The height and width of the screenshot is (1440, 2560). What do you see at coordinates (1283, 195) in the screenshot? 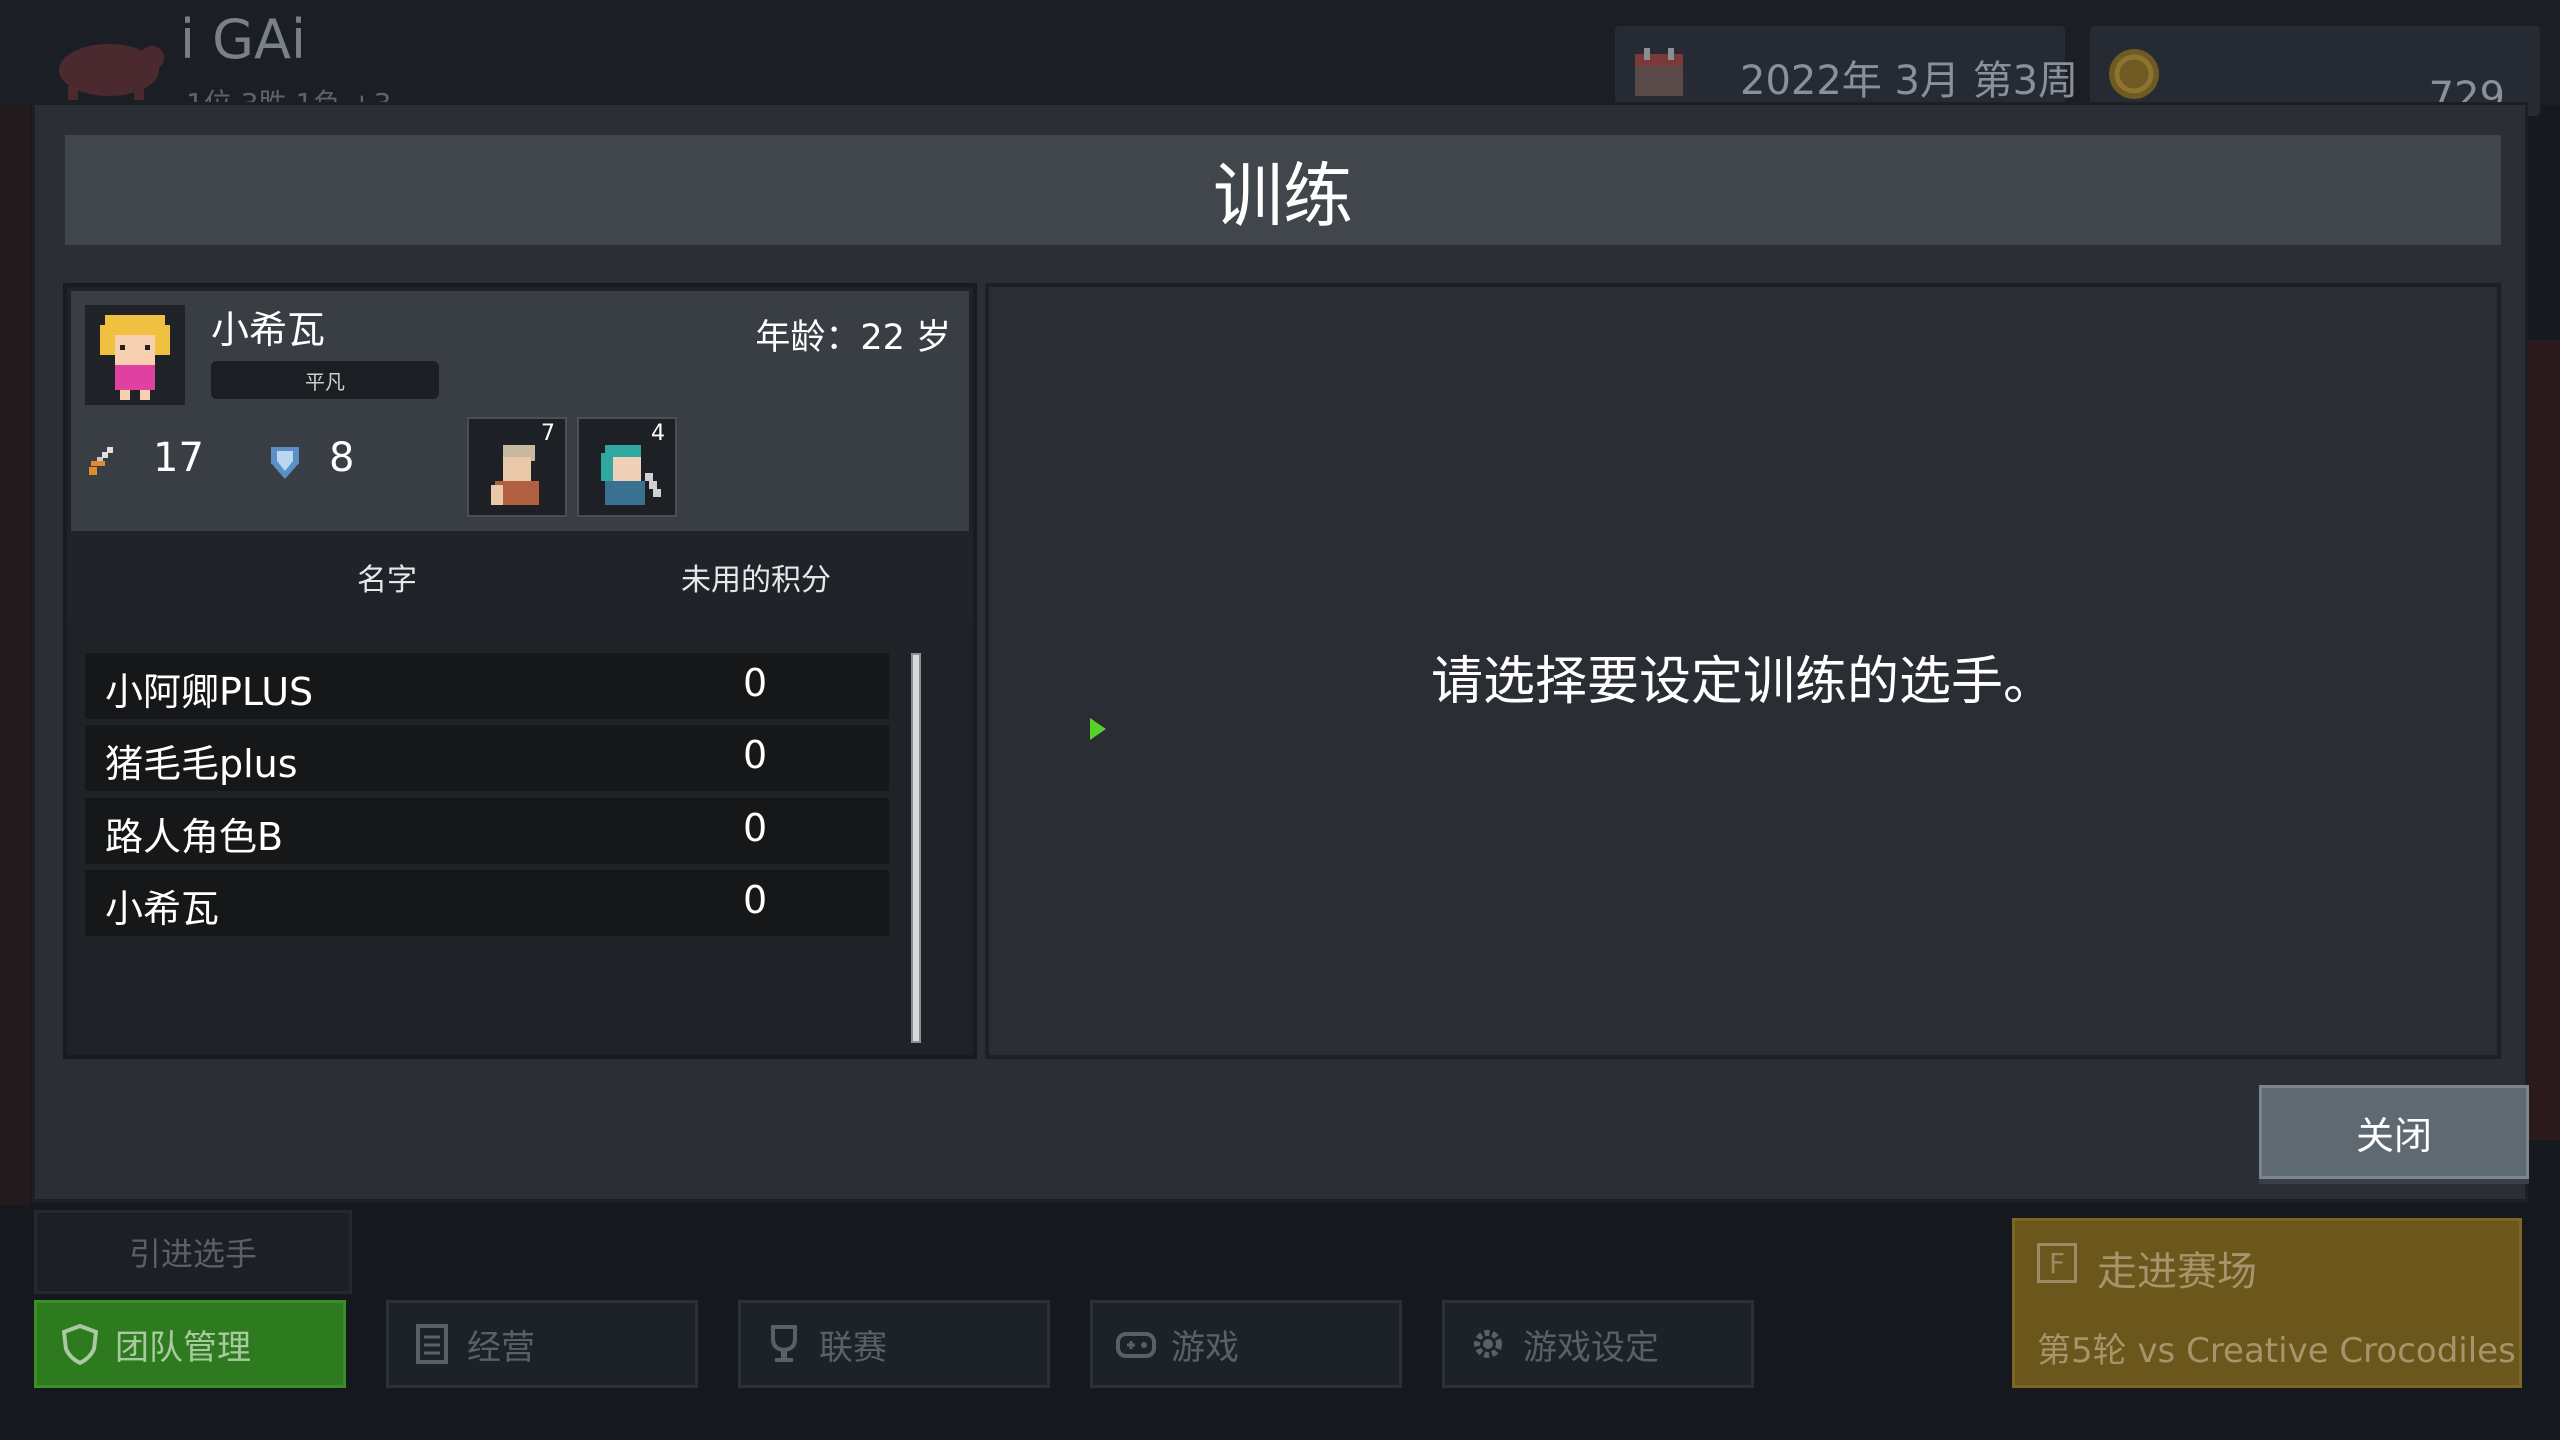
I see `dialog-title: 训练` at bounding box center [1283, 195].